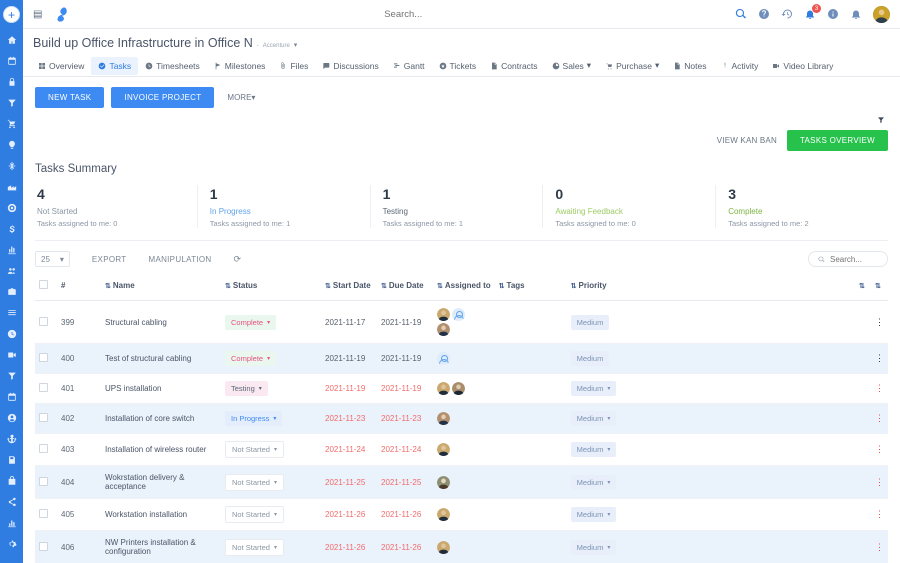  Describe the element at coordinates (11, 501) in the screenshot. I see `share-icon` at that location.